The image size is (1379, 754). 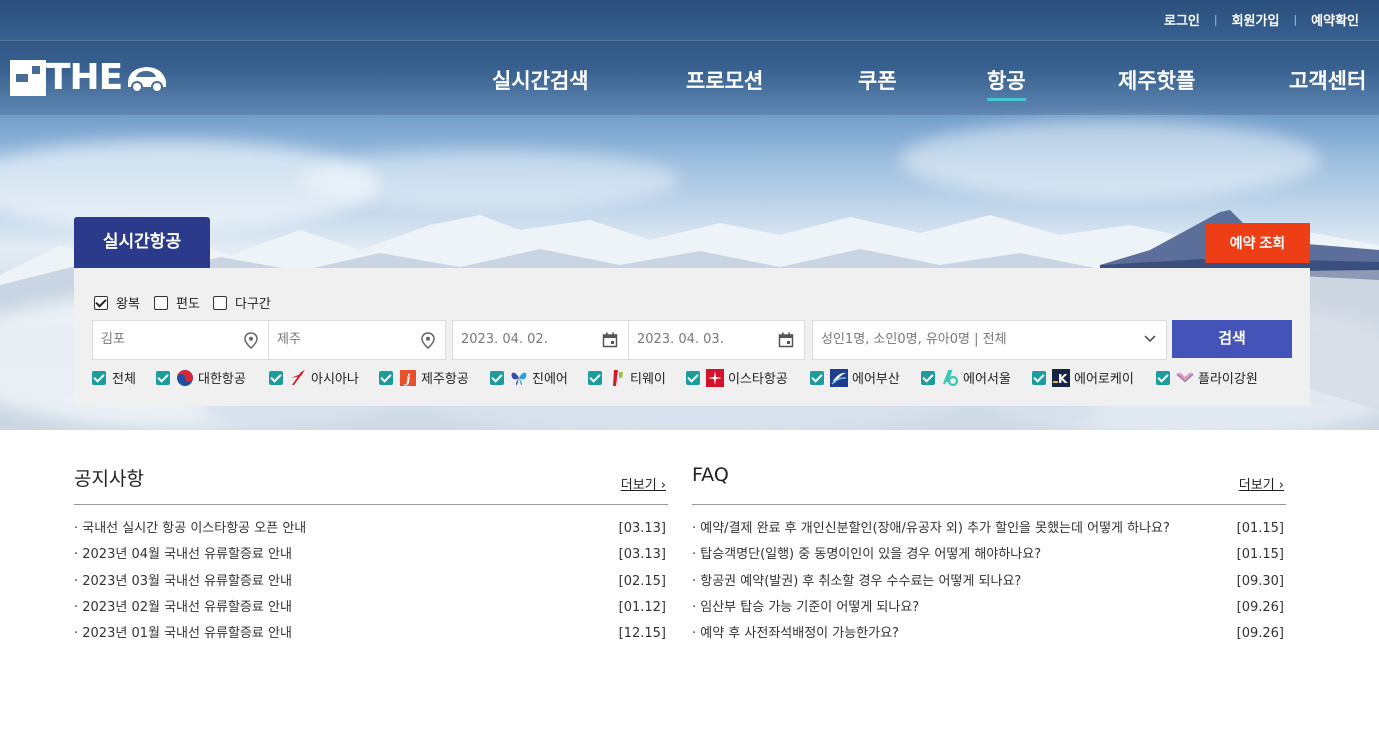 What do you see at coordinates (1256, 19) in the screenshot?
I see `signup-link: 회원가입` at bounding box center [1256, 19].